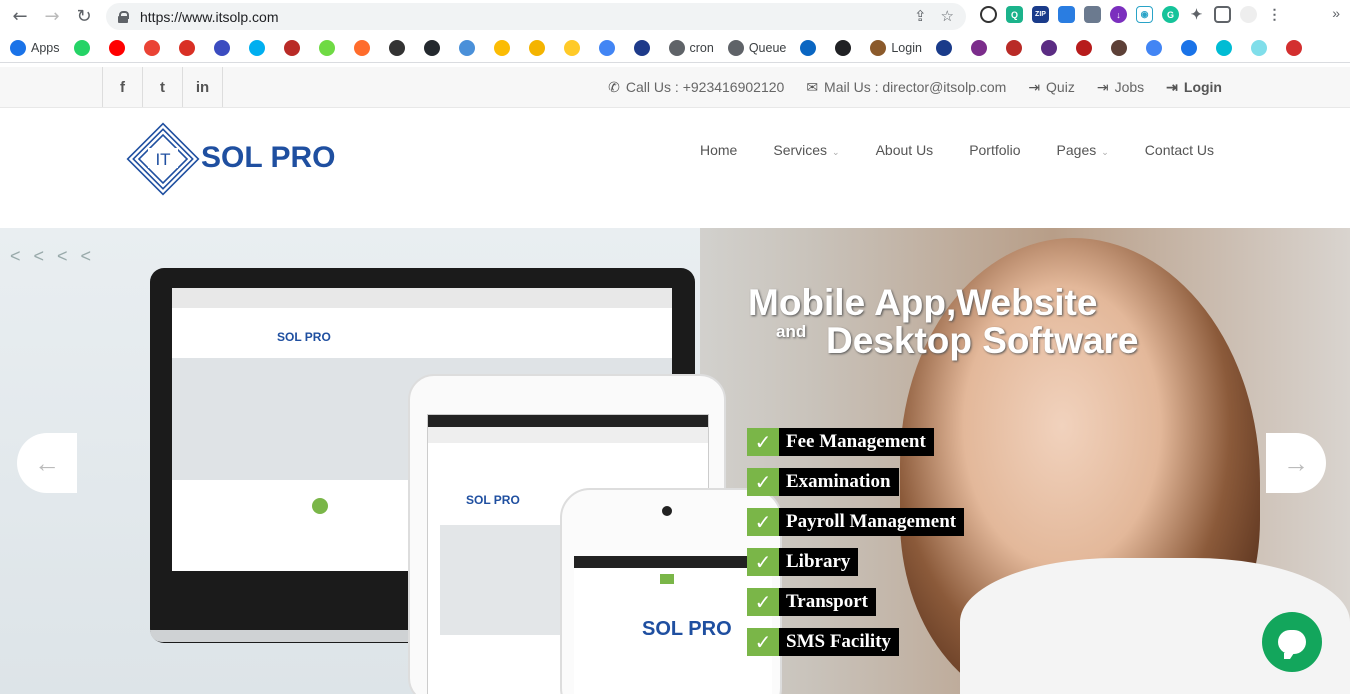 The height and width of the screenshot is (694, 1350). I want to click on site-logo: IT SOL PRO, so click(241, 162).